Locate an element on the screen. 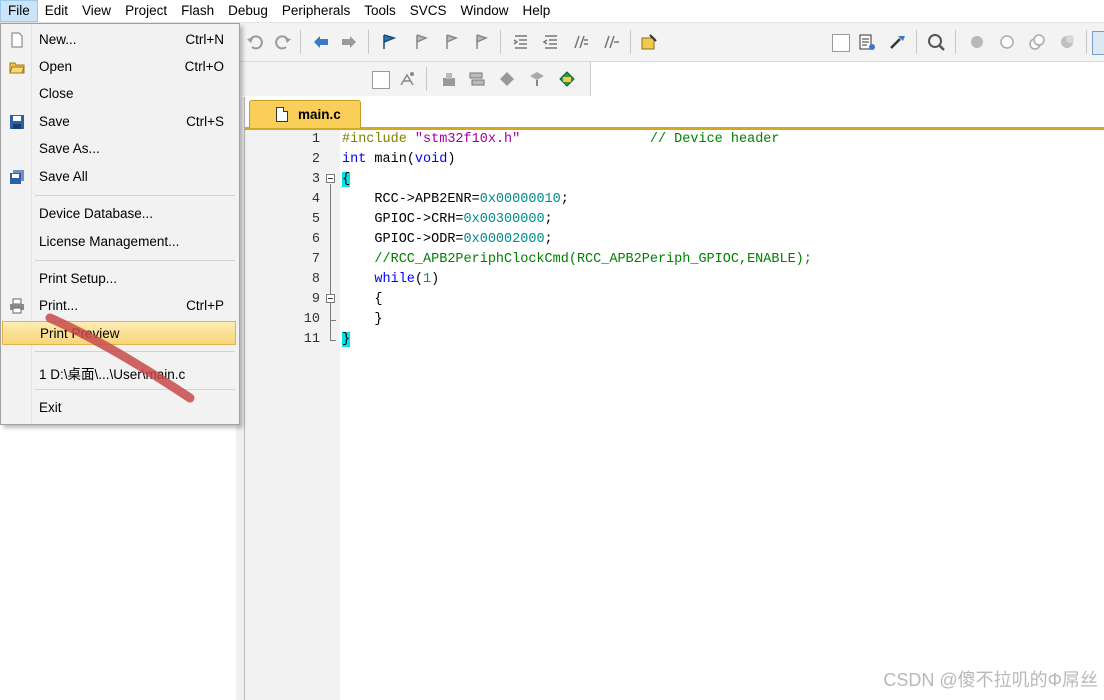 This screenshot has width=1104, height=700. tab-label: main.c is located at coordinates (319, 114).